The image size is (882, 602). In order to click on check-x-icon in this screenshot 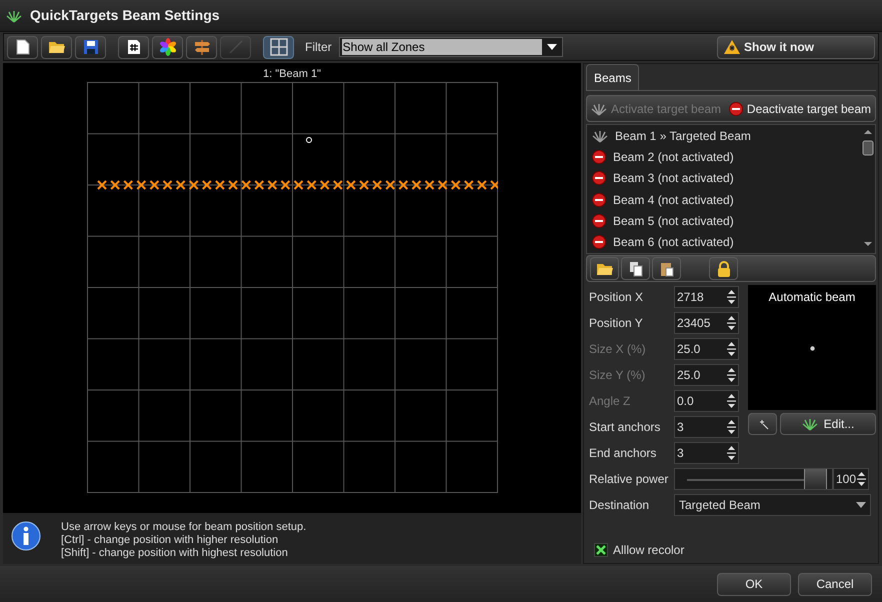, I will do `click(601, 550)`.